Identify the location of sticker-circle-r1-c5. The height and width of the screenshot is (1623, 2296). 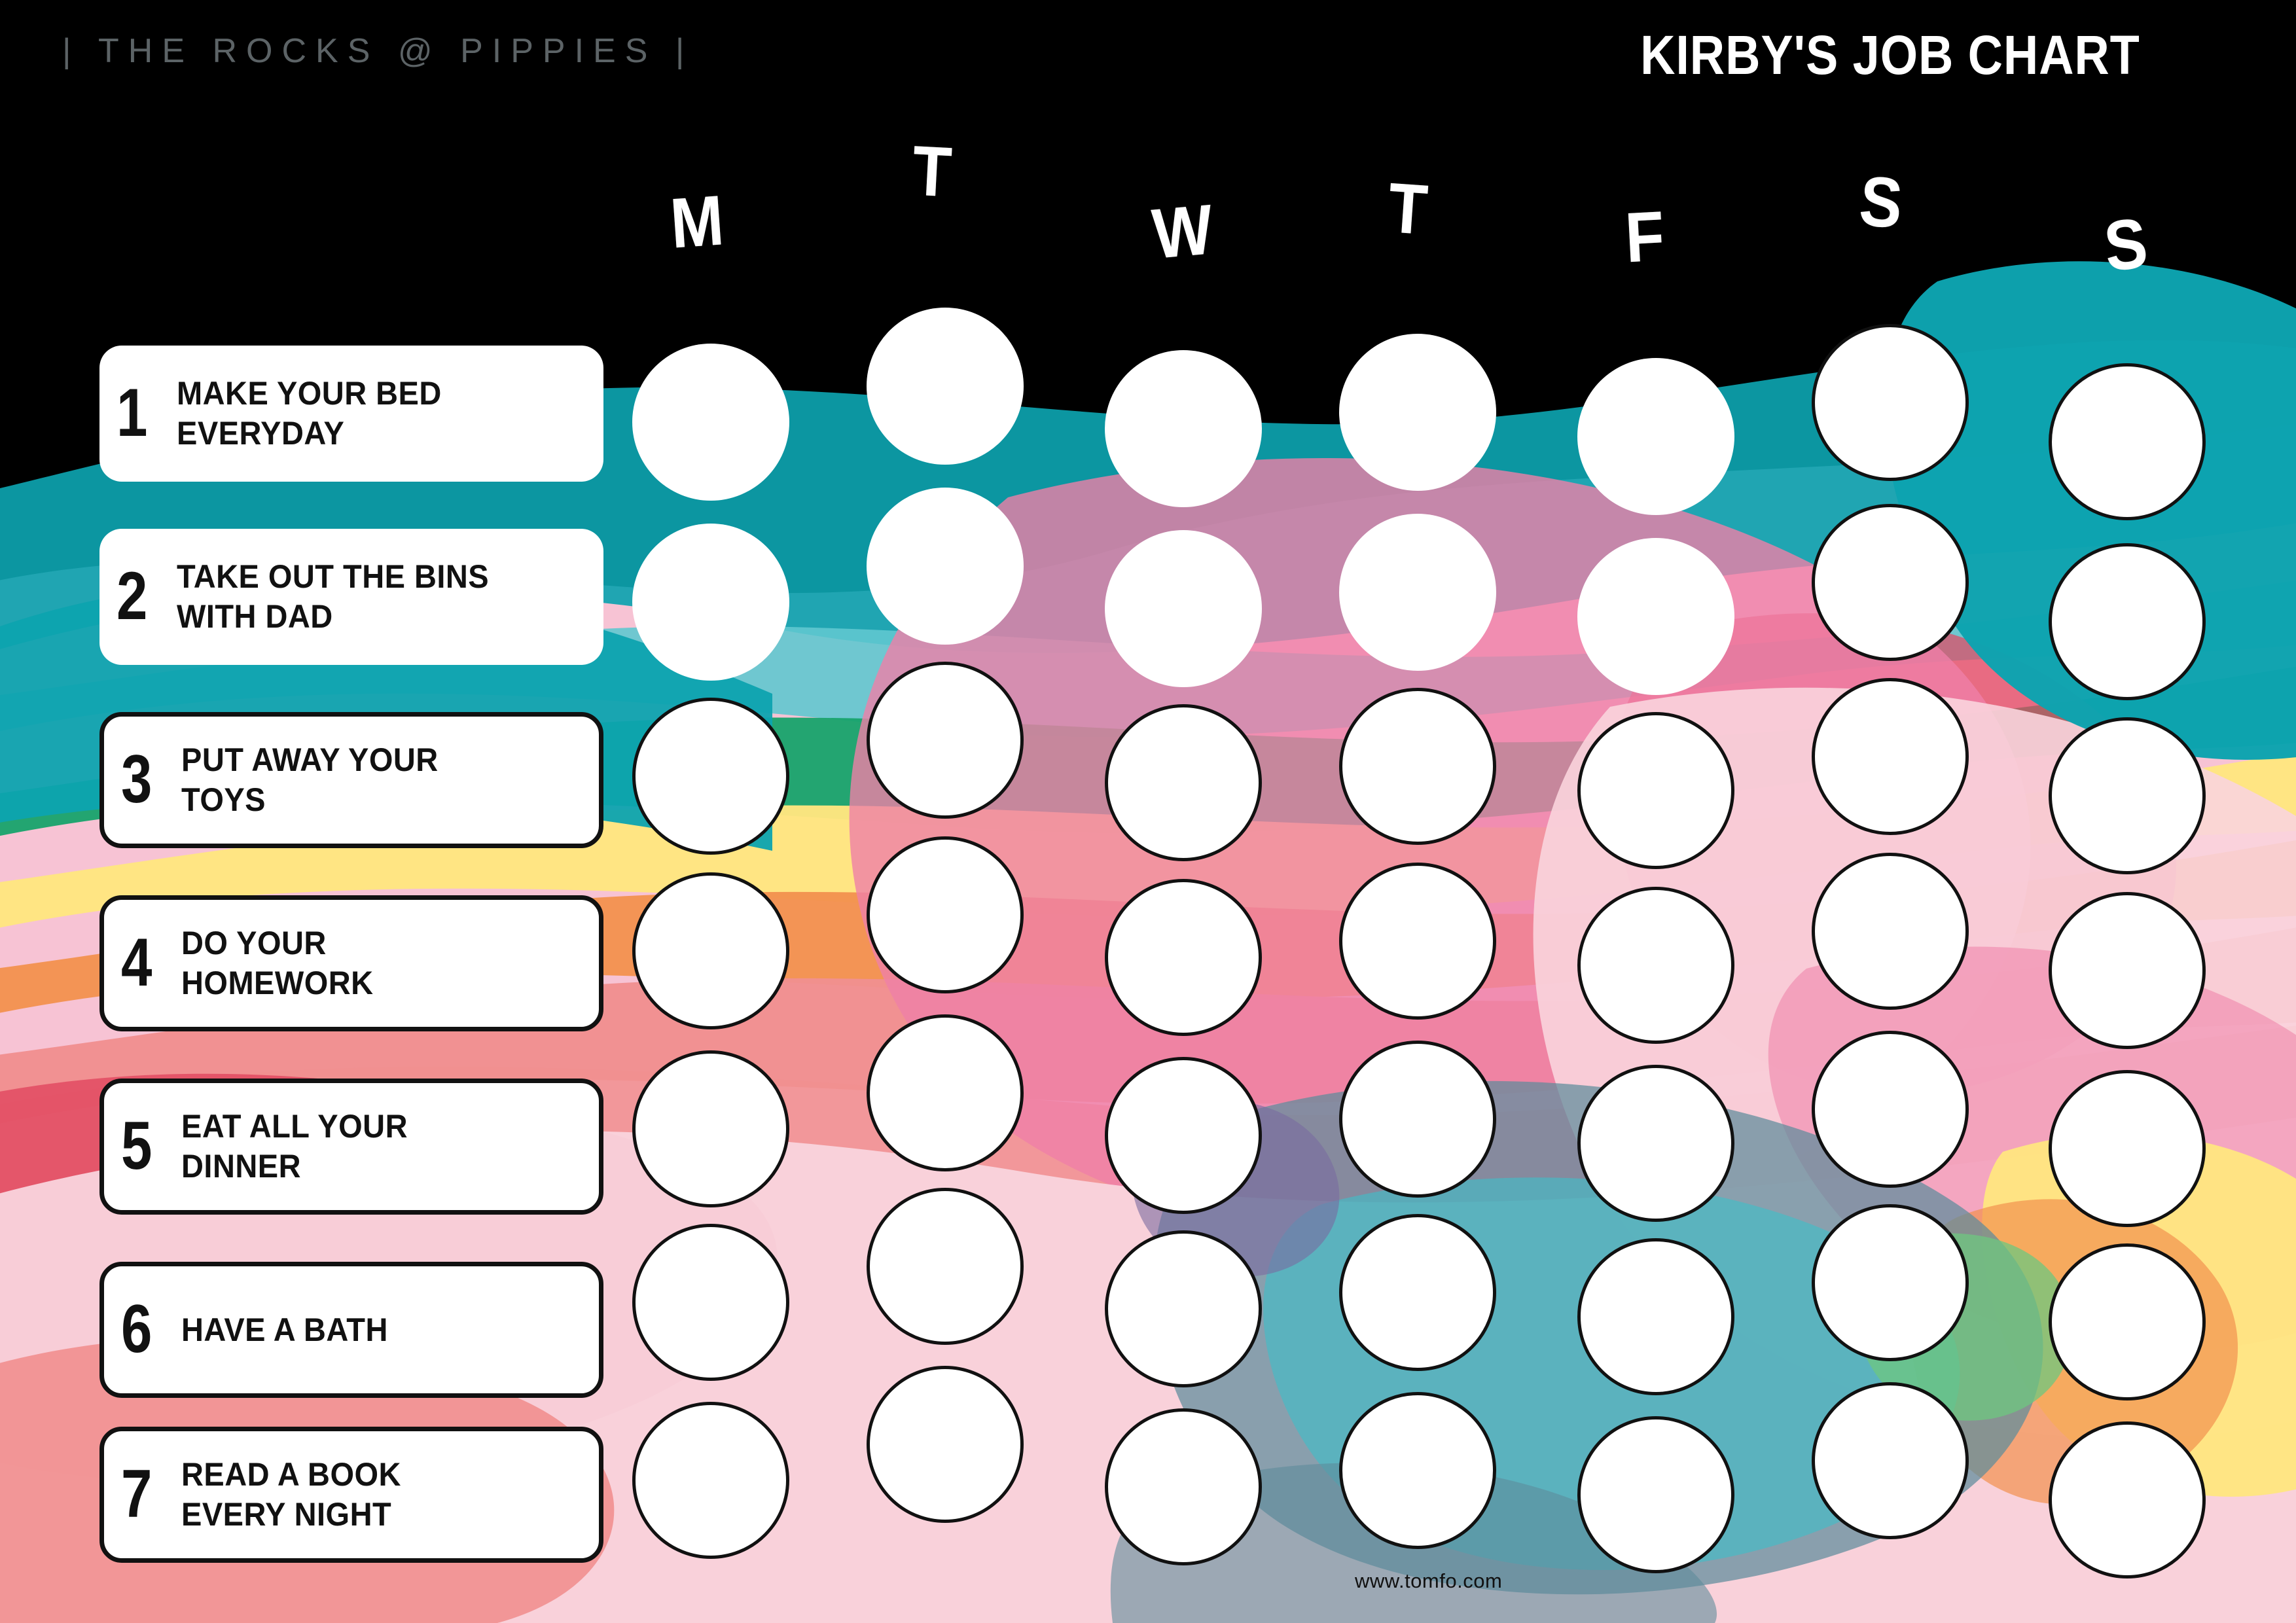
(1655, 436).